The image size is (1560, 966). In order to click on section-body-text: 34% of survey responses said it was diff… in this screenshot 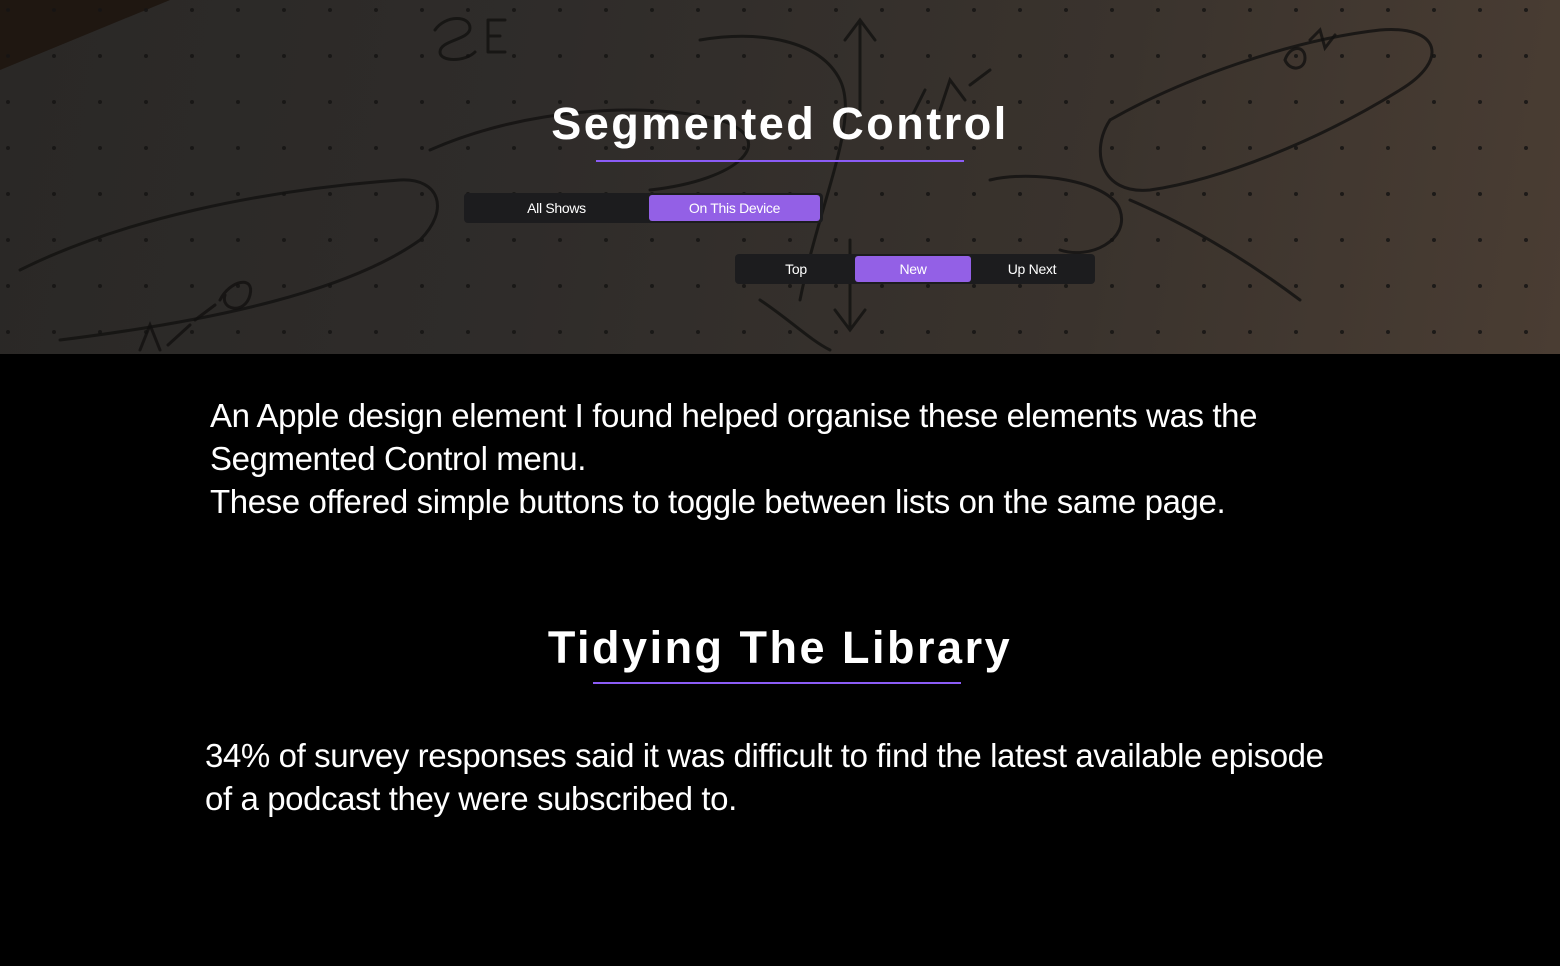, I will do `click(764, 777)`.